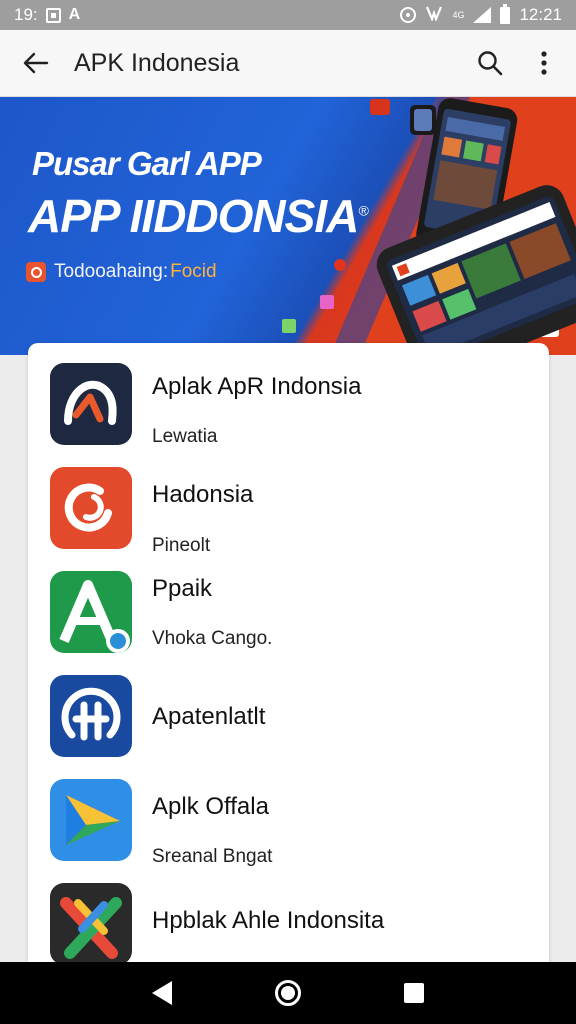 Image resolution: width=576 pixels, height=1024 pixels. Describe the element at coordinates (209, 716) in the screenshot. I see `app-name: Apatenlatlt` at that location.